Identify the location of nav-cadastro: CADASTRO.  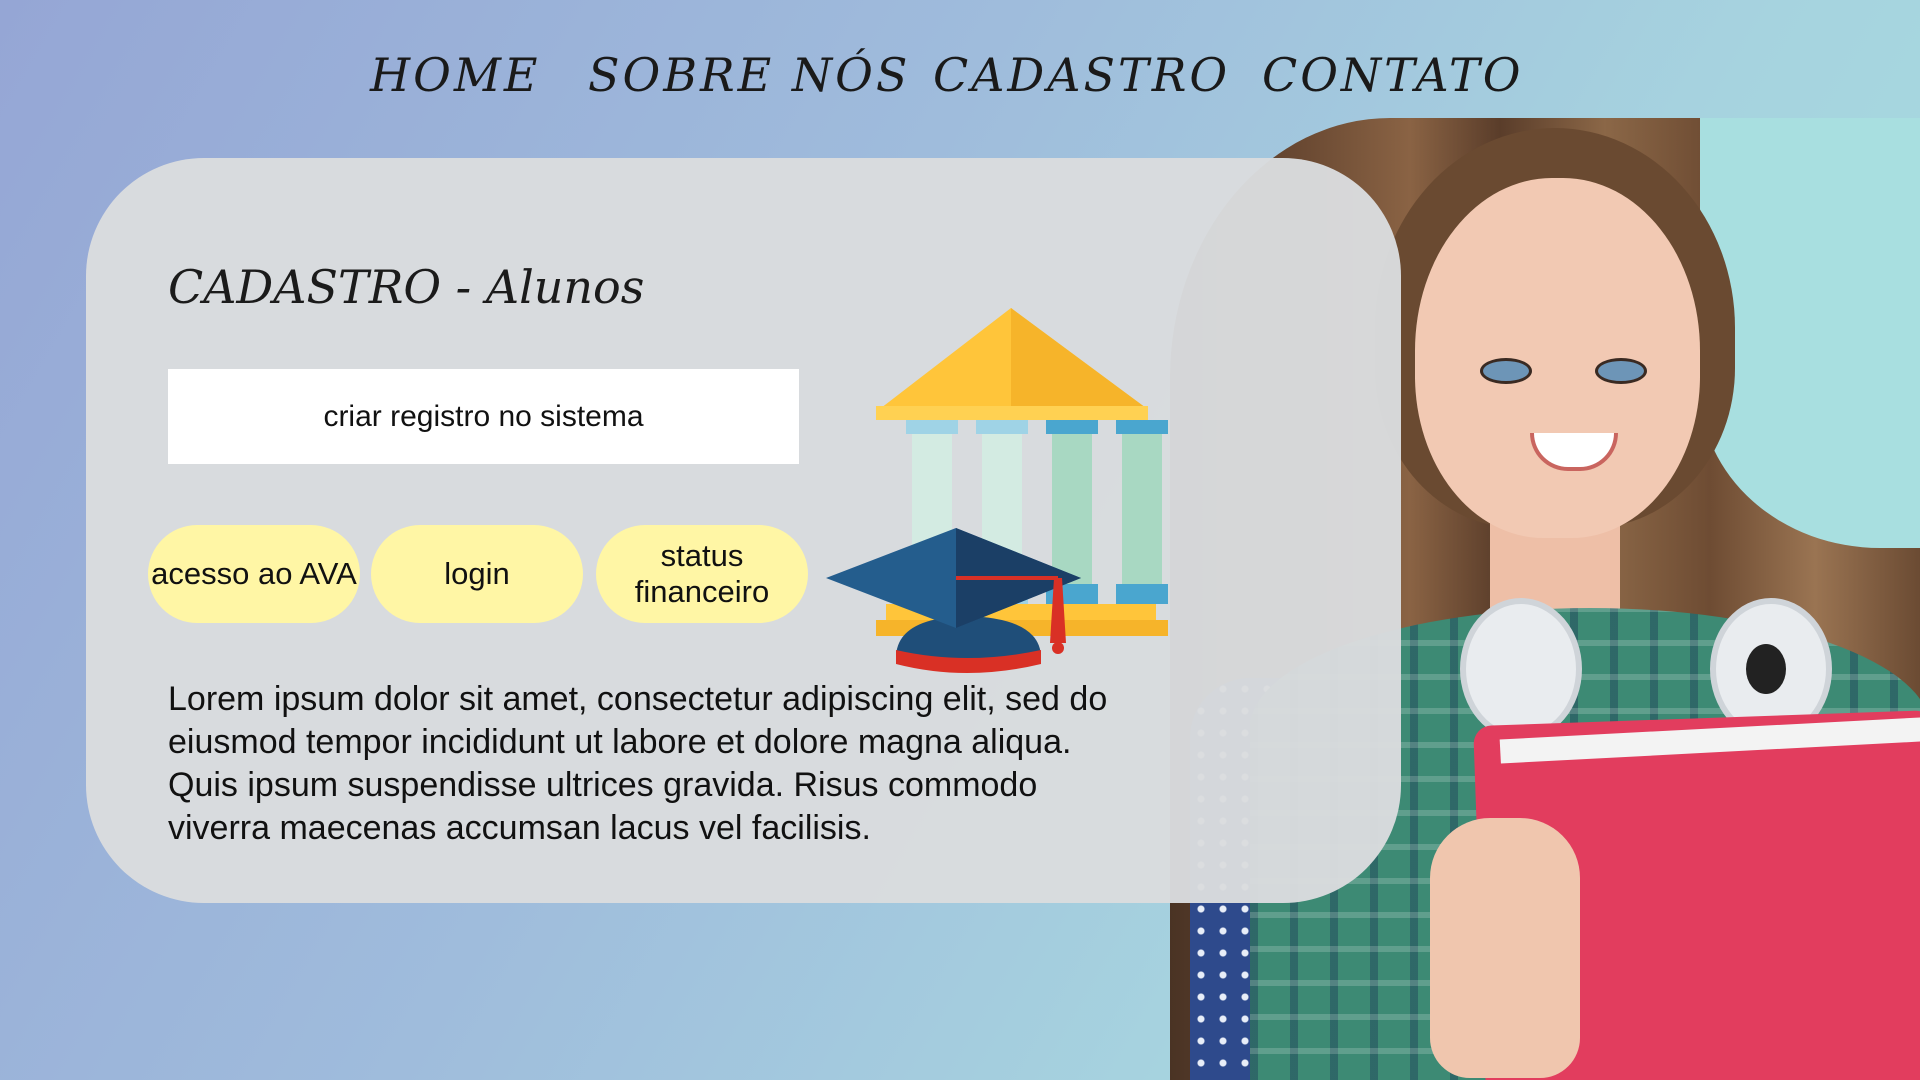
(1081, 75).